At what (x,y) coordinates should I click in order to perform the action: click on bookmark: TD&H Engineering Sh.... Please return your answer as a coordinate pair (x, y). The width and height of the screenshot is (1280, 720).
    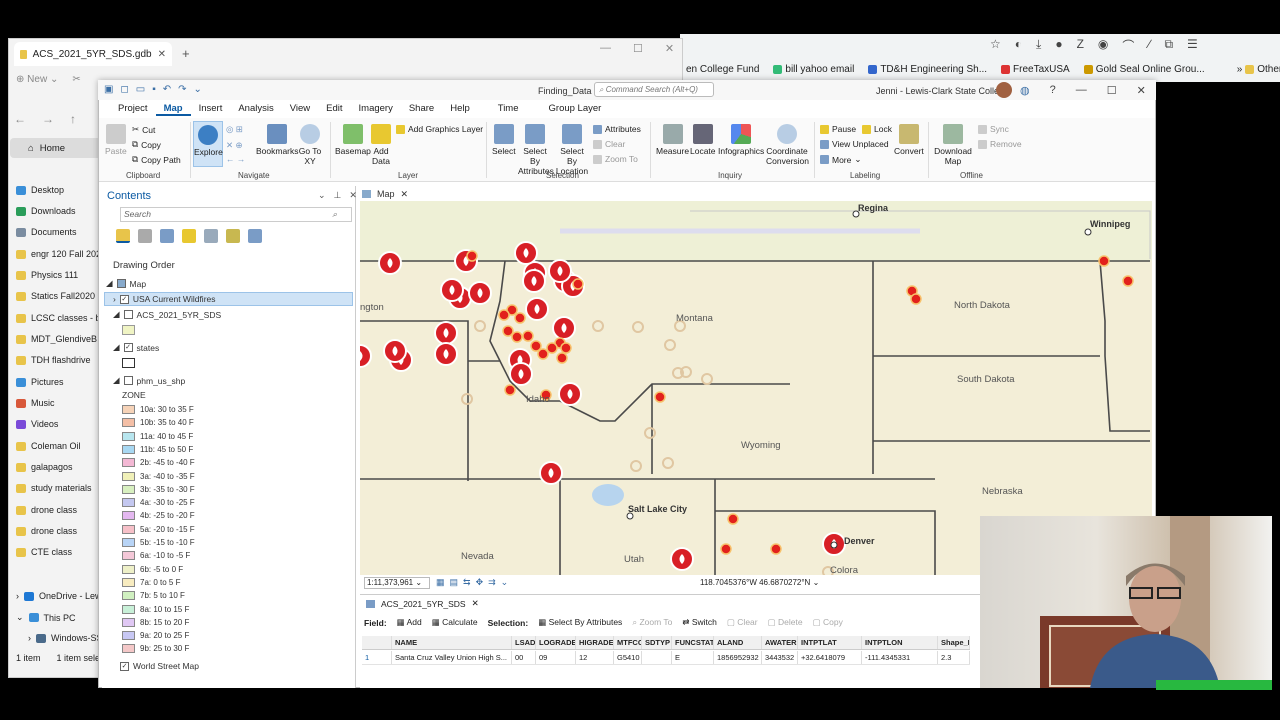
    Looking at the image, I should click on (927, 69).